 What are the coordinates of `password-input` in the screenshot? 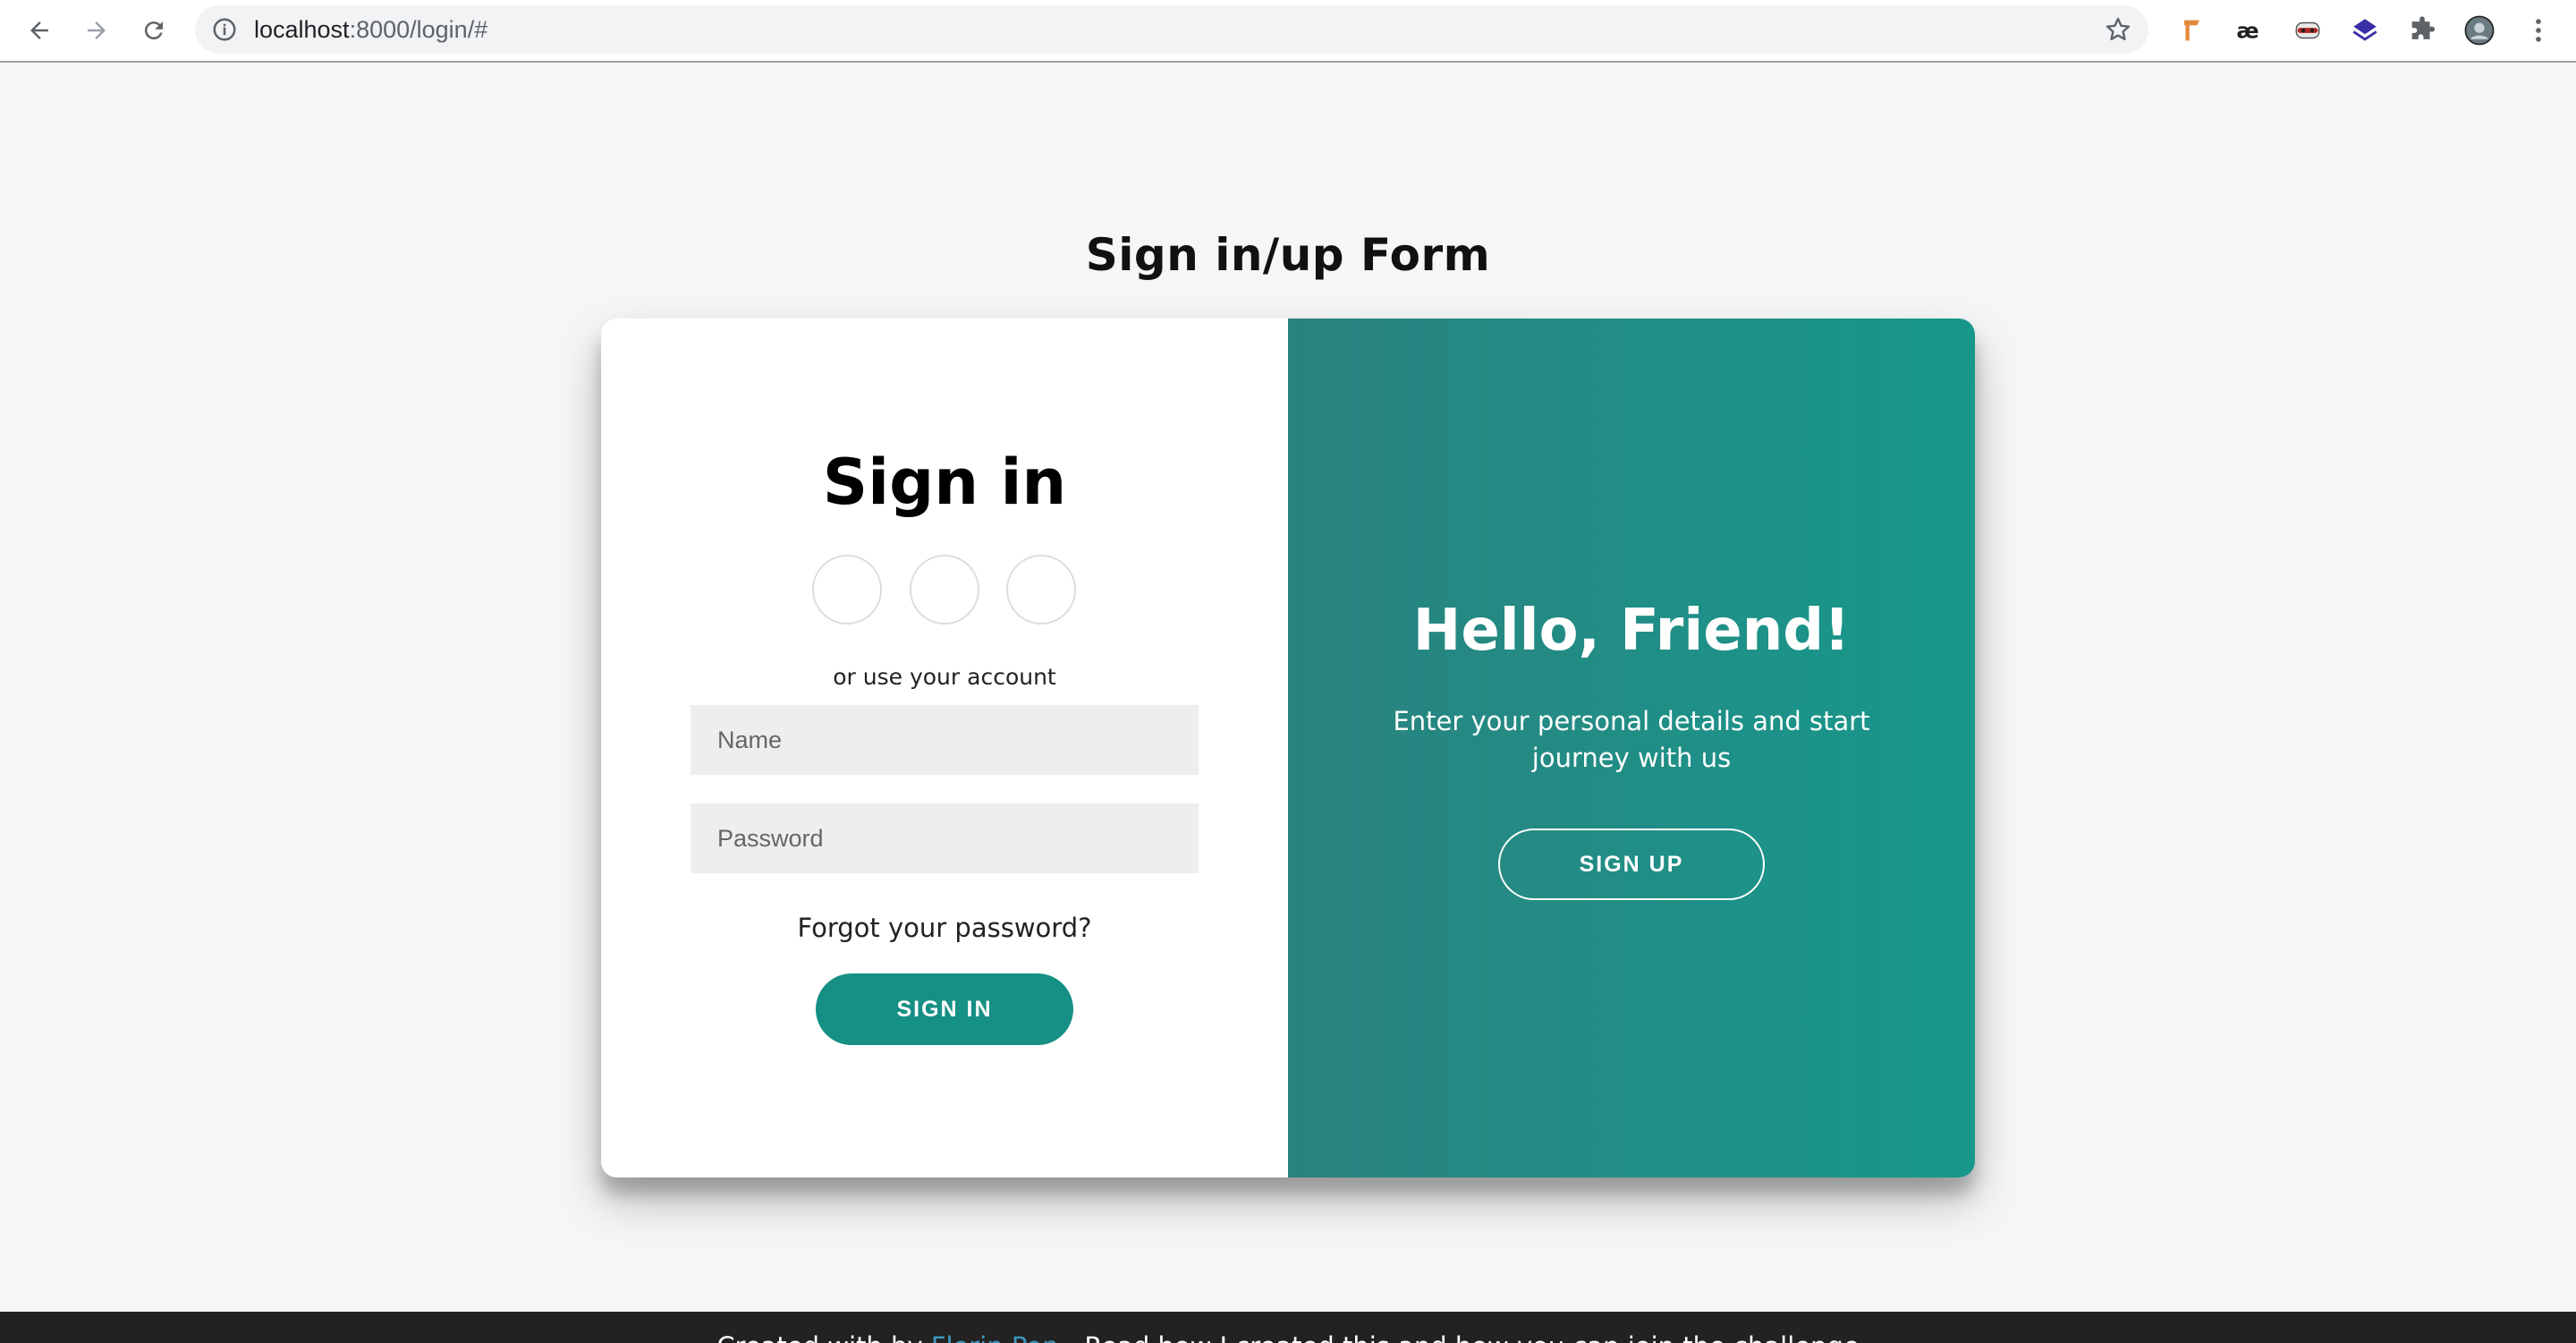 It's located at (945, 838).